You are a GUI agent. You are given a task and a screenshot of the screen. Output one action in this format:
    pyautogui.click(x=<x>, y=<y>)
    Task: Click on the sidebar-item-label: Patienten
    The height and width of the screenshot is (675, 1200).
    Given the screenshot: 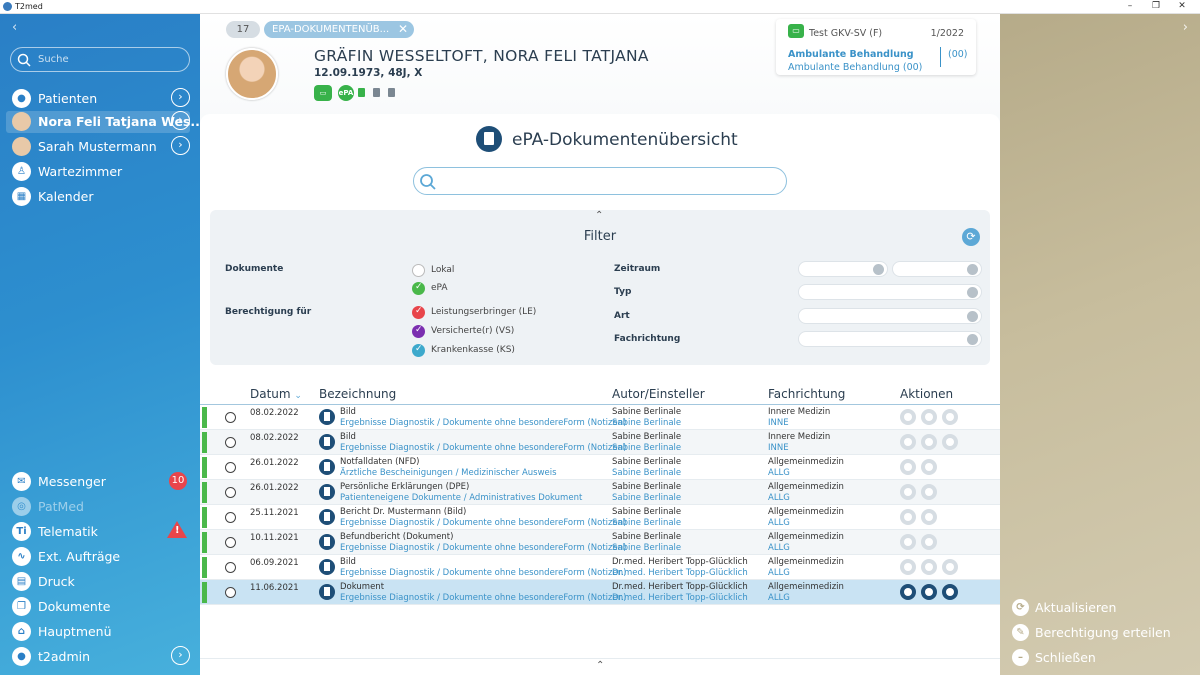 What is the action you would take?
    pyautogui.click(x=68, y=98)
    